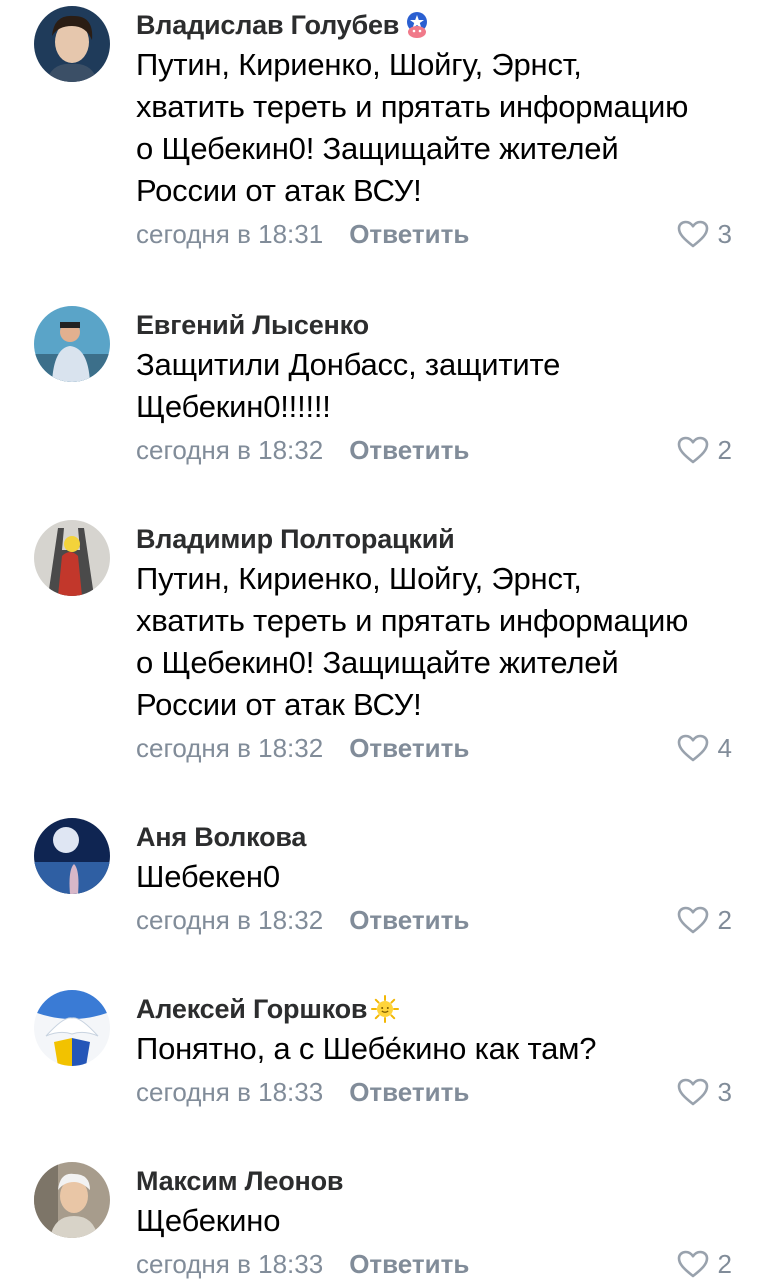 The height and width of the screenshot is (1280, 762). I want to click on comment-text: Понятно, а с Шебе́кино как там?, so click(366, 1048).